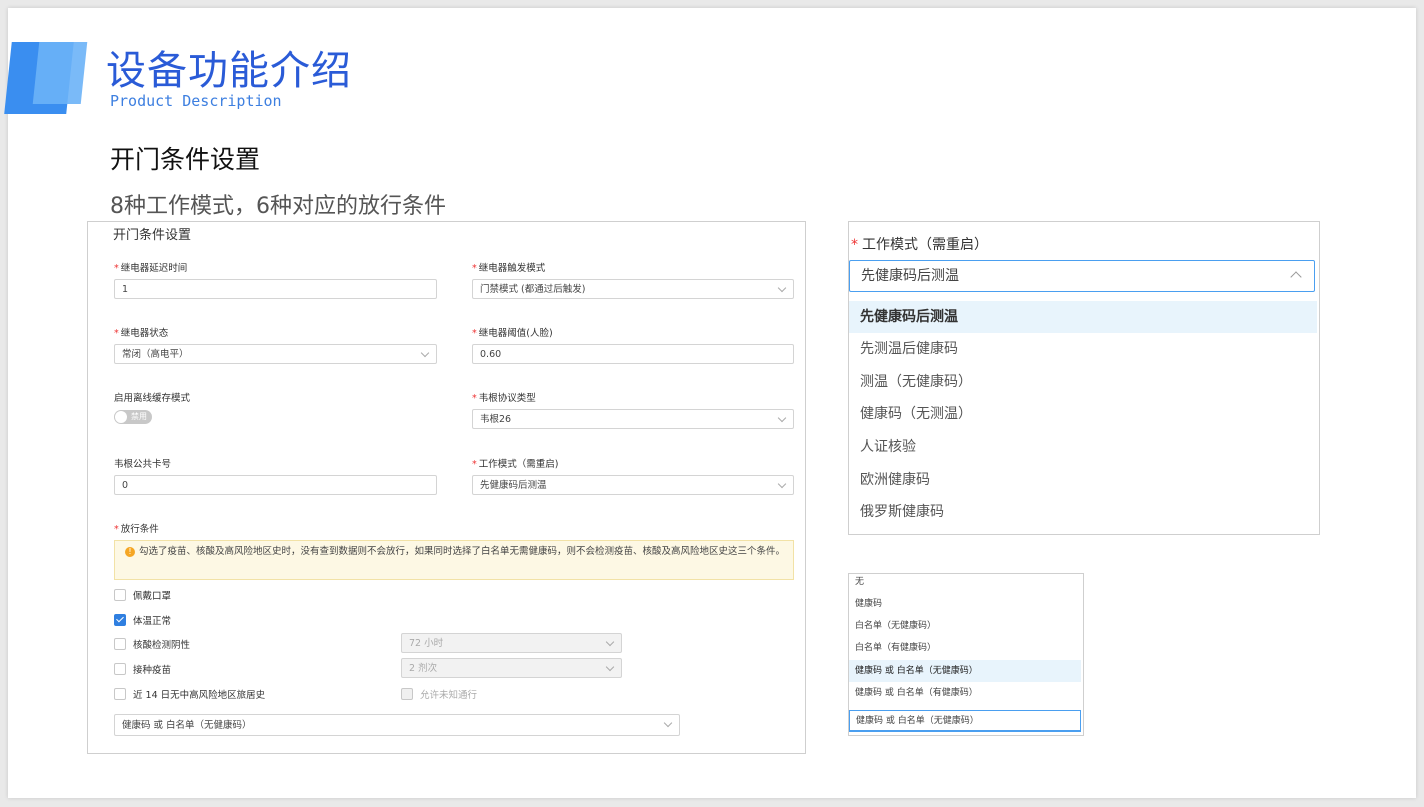 This screenshot has width=1424, height=807. What do you see at coordinates (449, 695) in the screenshot?
I see `allow-unknown-label: 允许未知通行` at bounding box center [449, 695].